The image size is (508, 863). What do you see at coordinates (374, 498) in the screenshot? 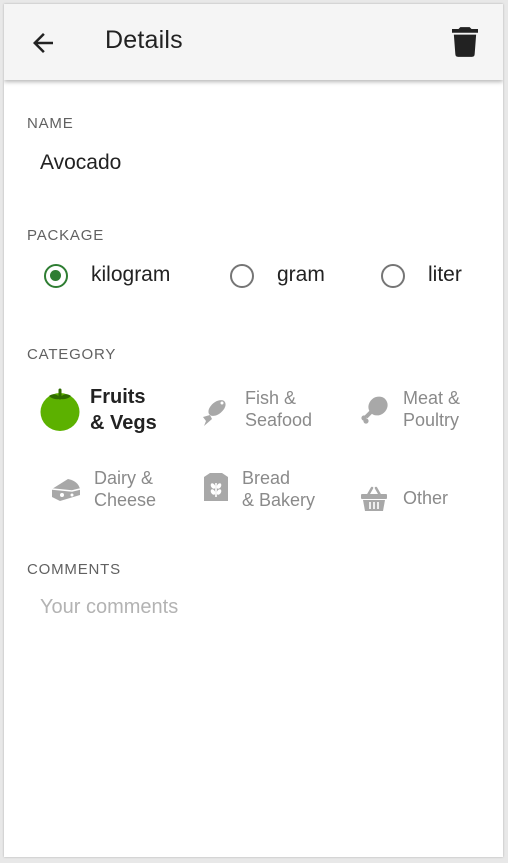
I see `basket-icon` at bounding box center [374, 498].